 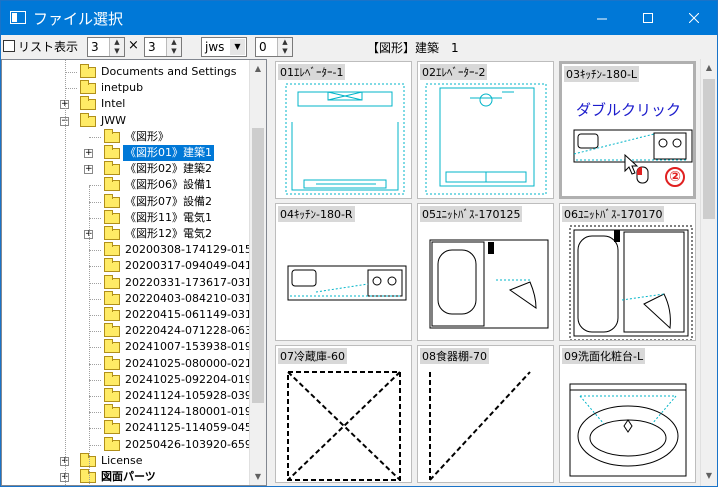 What do you see at coordinates (312, 356) in the screenshot?
I see `thumbnail-caption: 07冷蔵庫-60` at bounding box center [312, 356].